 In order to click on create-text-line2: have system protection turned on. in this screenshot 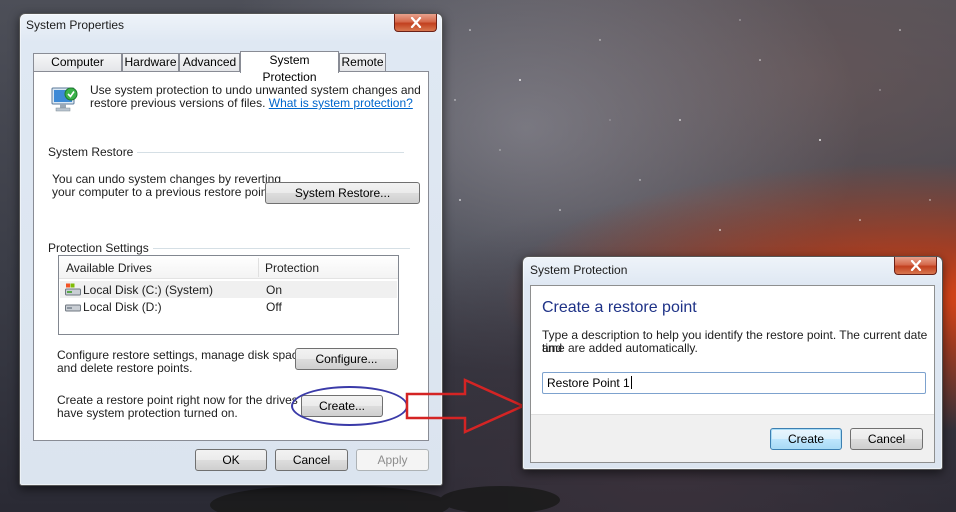, I will do `click(147, 413)`.